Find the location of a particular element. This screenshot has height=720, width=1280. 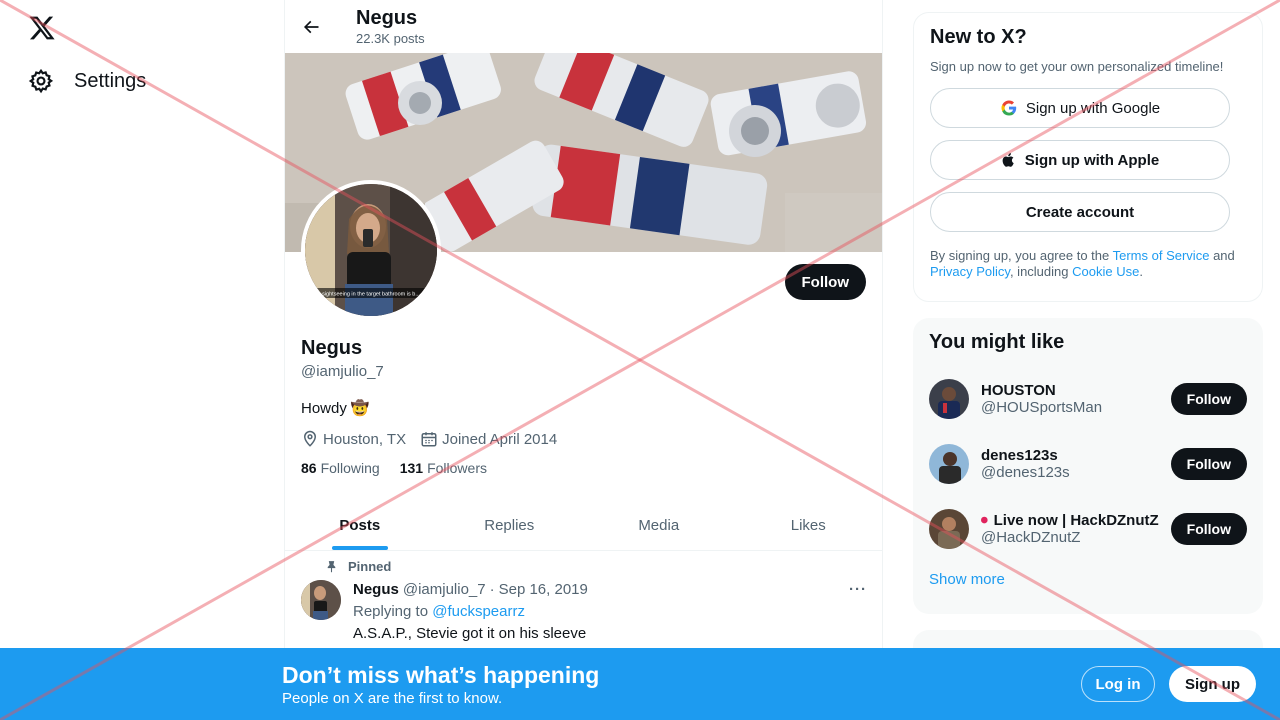

live-indicator-icon is located at coordinates (984, 520).